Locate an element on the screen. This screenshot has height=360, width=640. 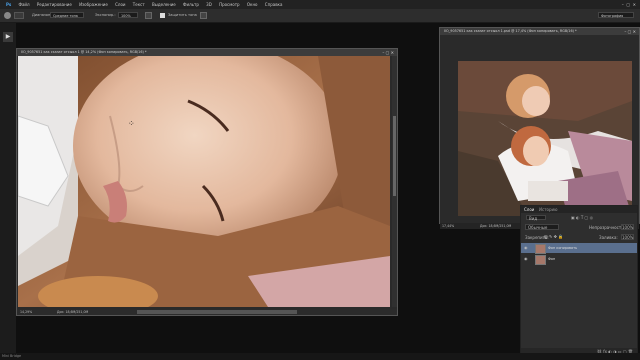
menu-item-filter: Фильтр is located at coordinates (191, 4).